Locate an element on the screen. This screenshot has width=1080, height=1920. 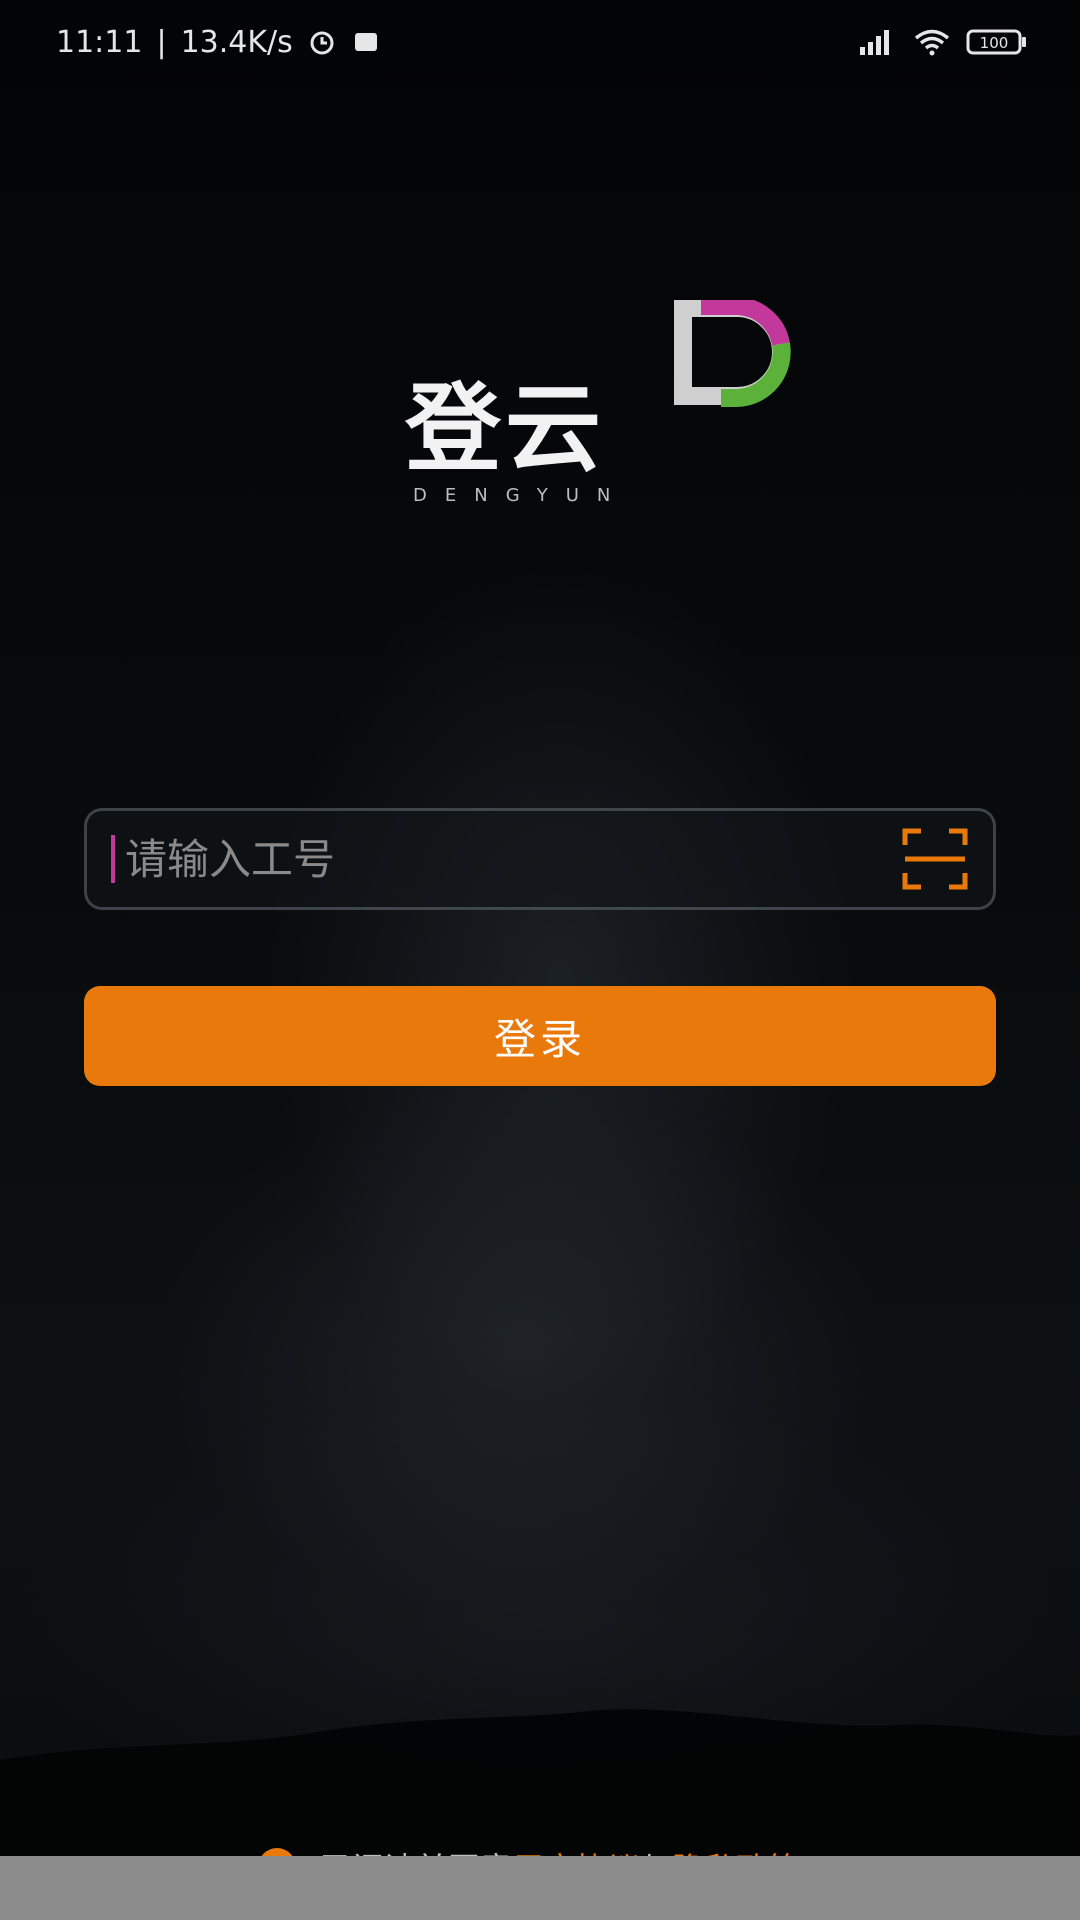
scan-button is located at coordinates (935, 859).